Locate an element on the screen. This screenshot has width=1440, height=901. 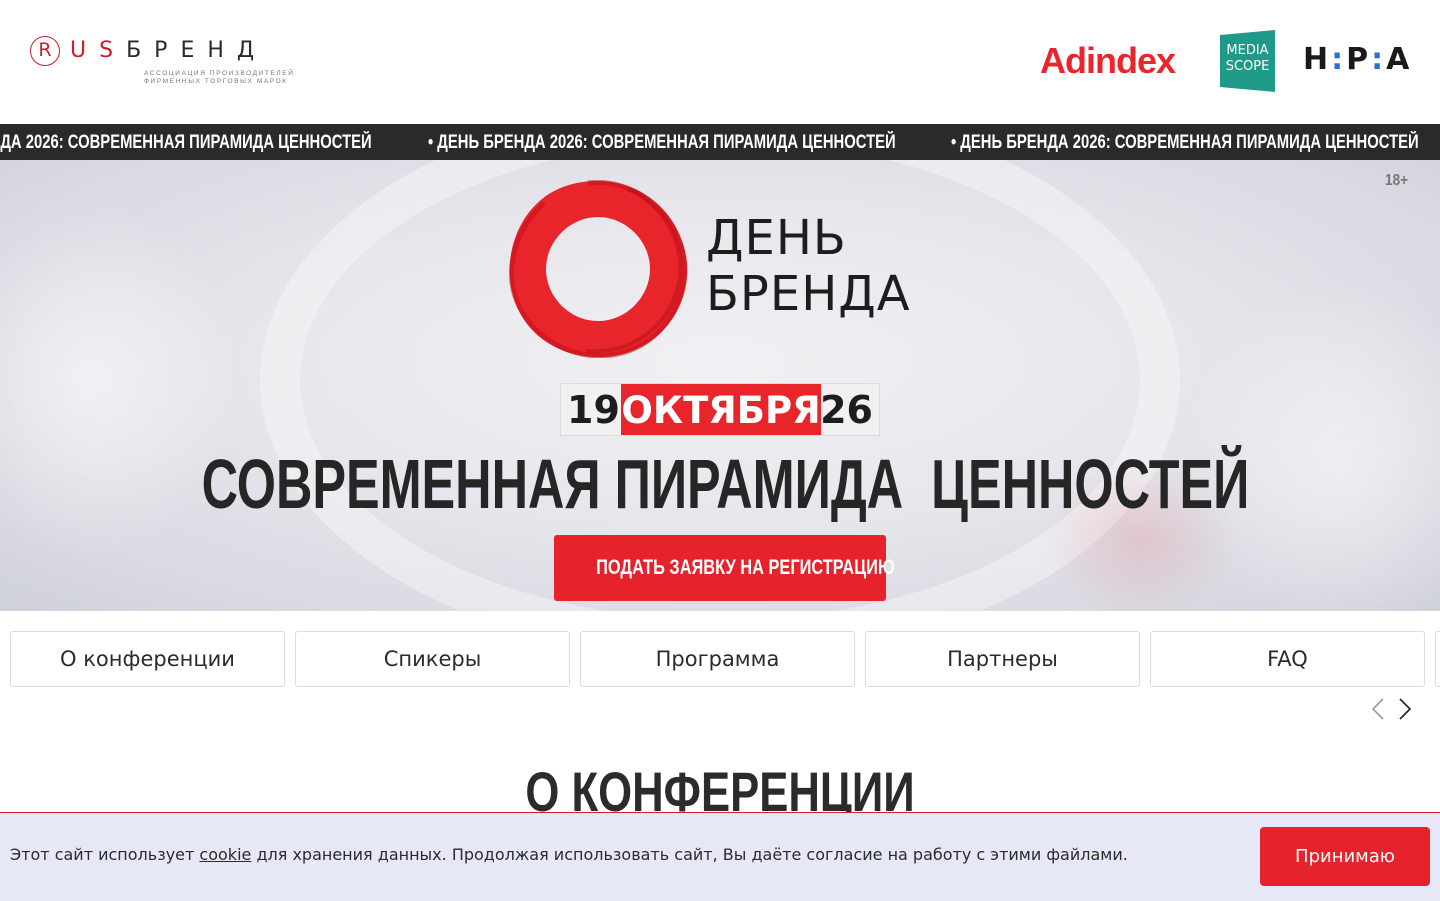
rusbrand-logo-wordmark: USБРЕНД is located at coordinates (168, 50).